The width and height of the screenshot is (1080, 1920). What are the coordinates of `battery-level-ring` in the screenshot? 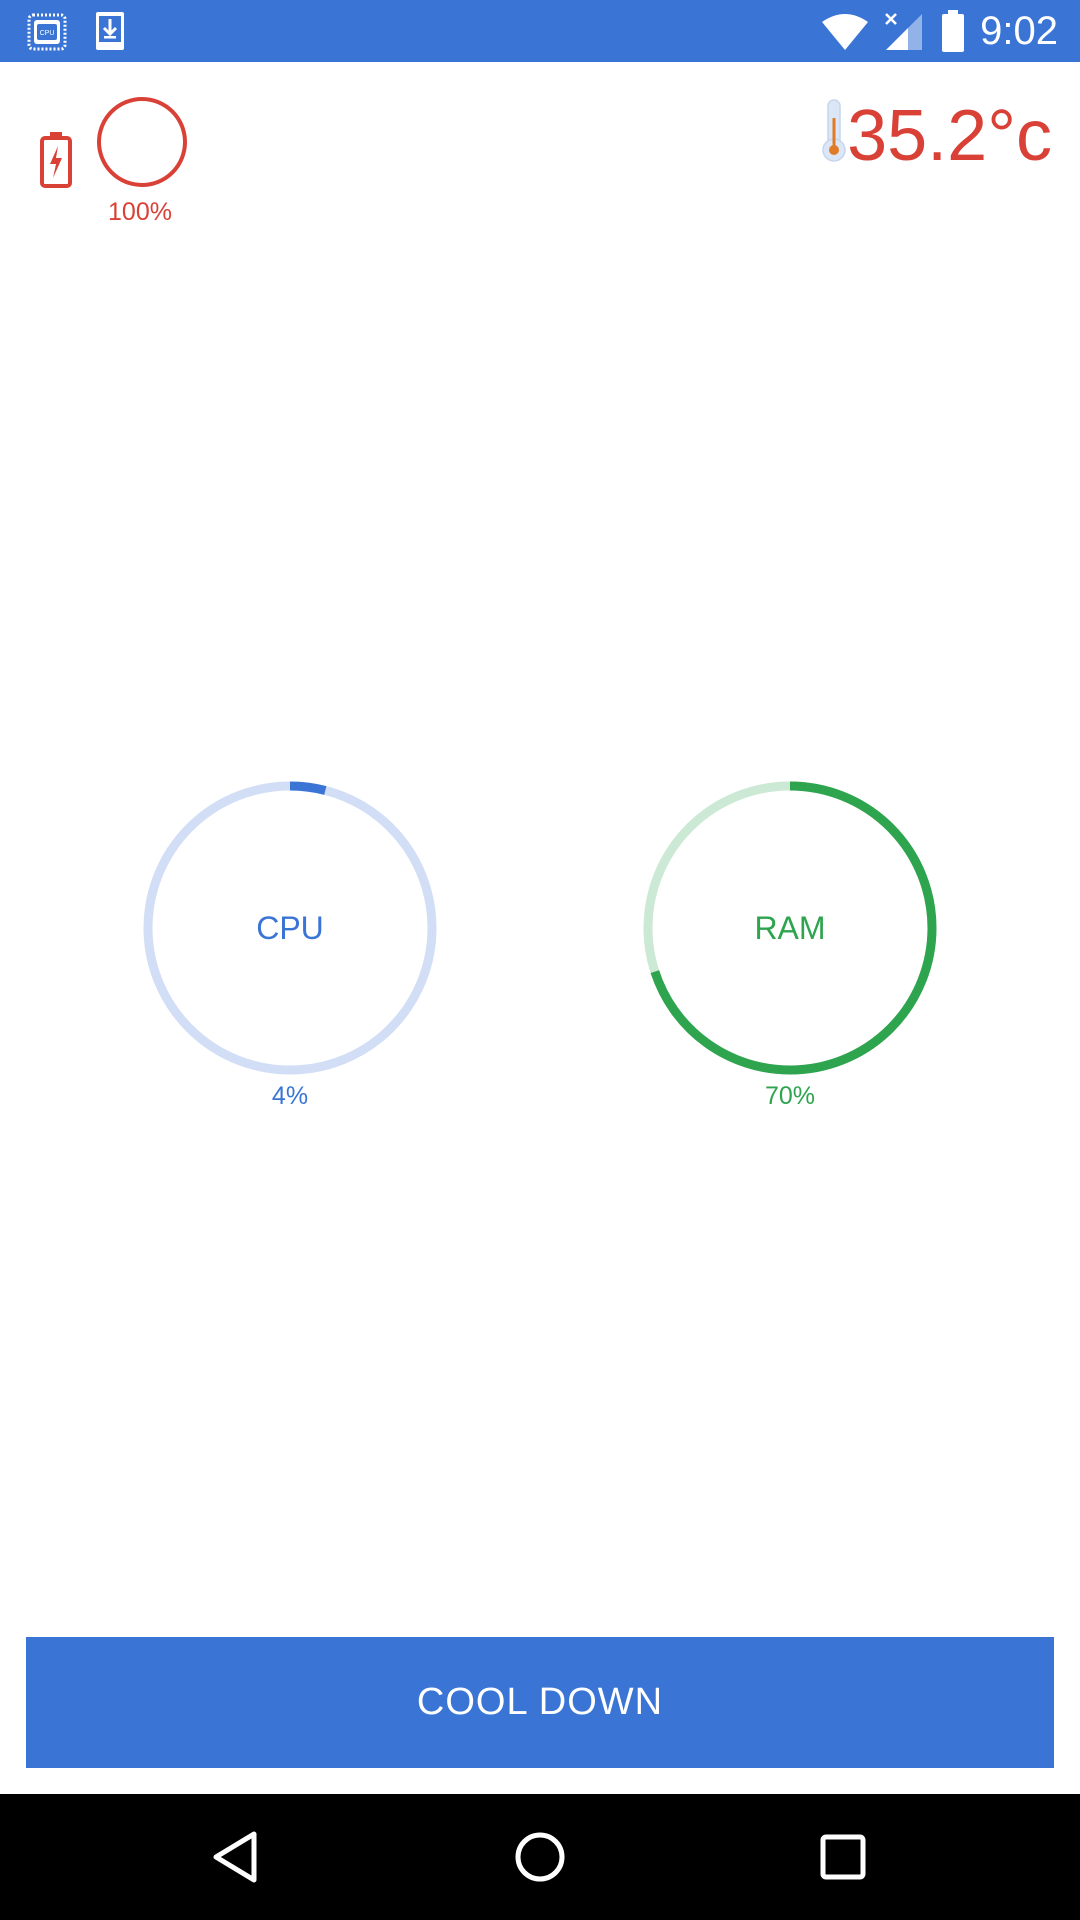 It's located at (142, 142).